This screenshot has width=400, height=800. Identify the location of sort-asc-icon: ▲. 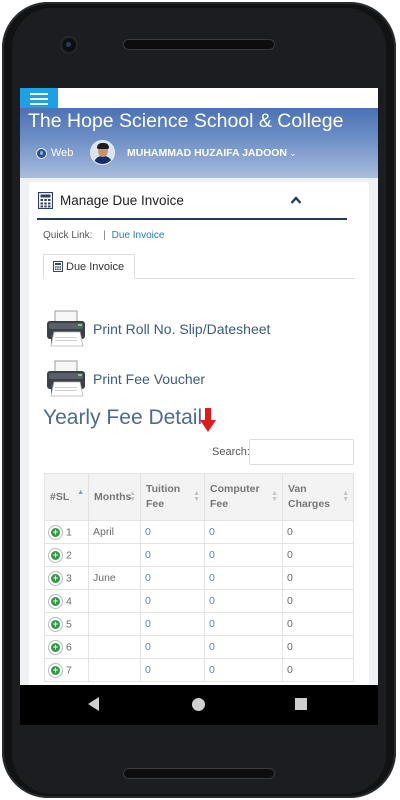
(80, 492).